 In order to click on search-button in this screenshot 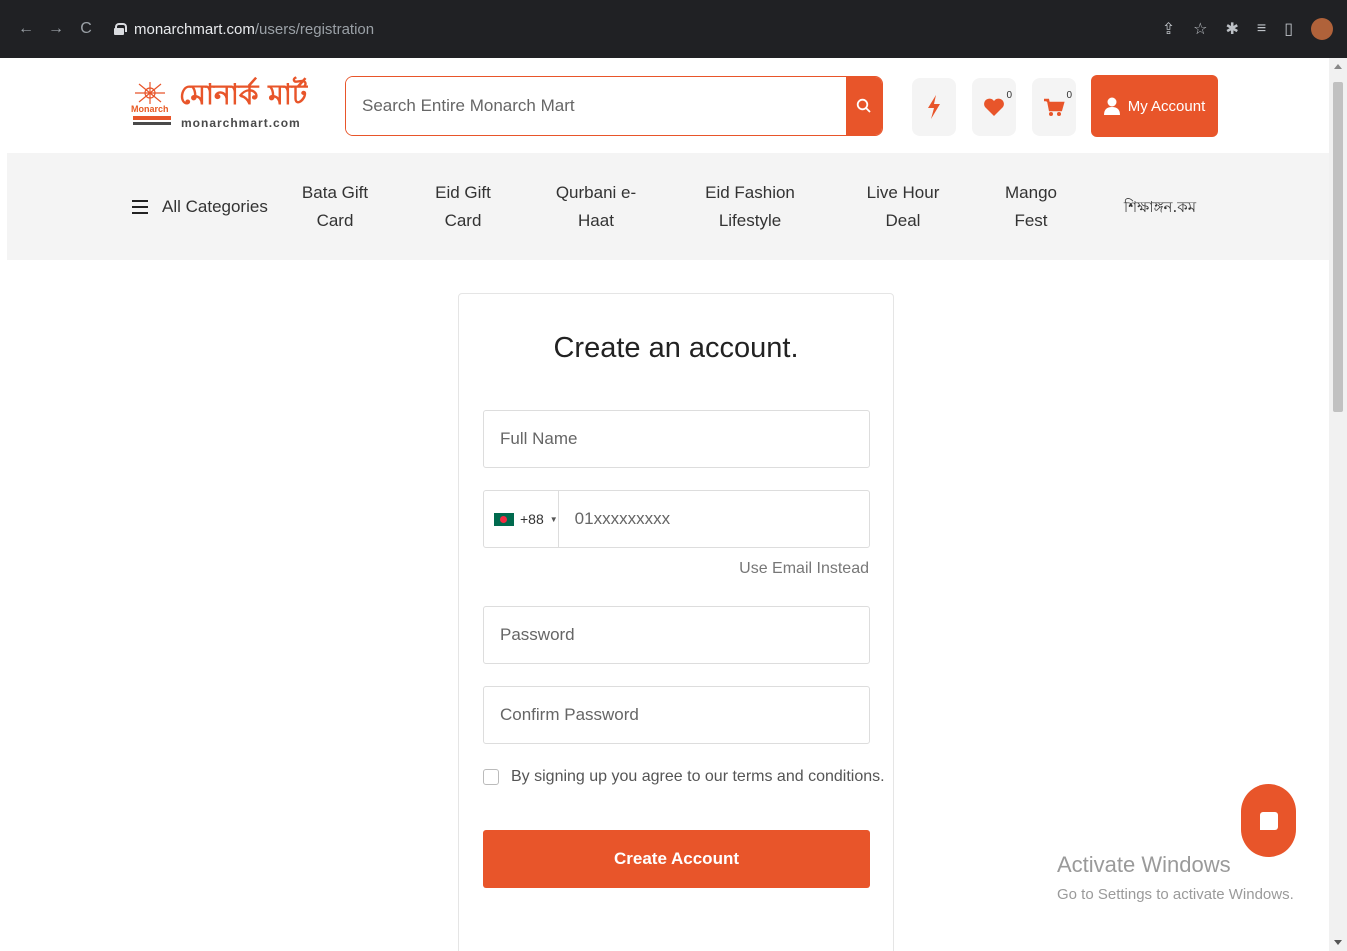, I will do `click(864, 106)`.